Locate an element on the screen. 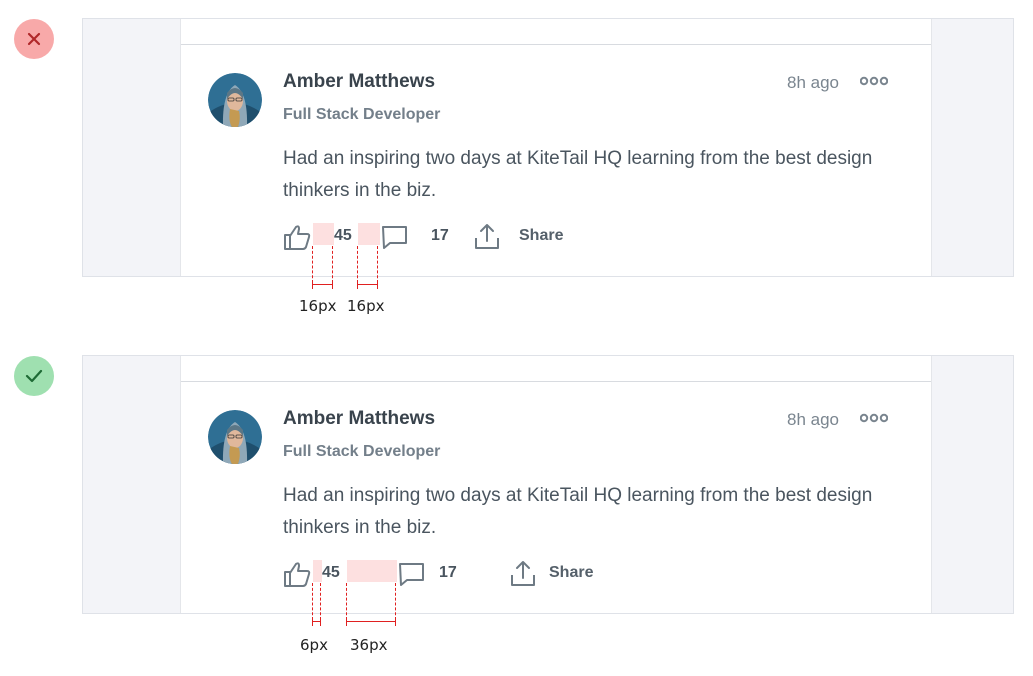 Image resolution: width=1033 pixels, height=676 pixels. check-icon is located at coordinates (34, 376).